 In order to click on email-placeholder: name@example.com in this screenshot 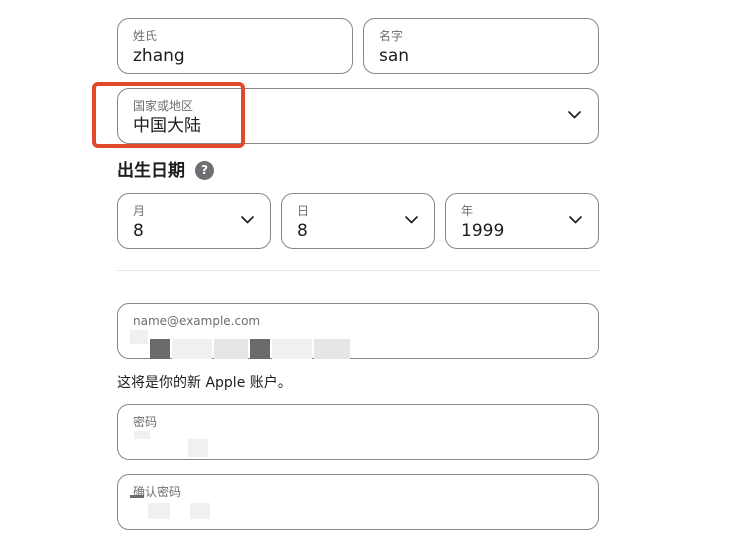, I will do `click(197, 321)`.